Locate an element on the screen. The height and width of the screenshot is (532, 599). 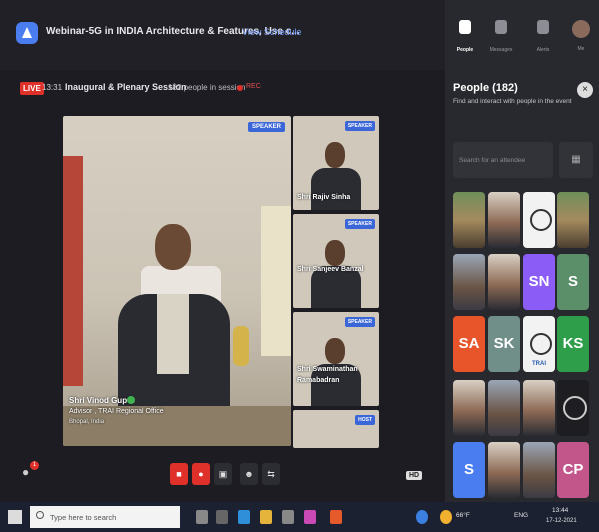
main-speaker-location: Bhopal, India is located at coordinates (87, 422).